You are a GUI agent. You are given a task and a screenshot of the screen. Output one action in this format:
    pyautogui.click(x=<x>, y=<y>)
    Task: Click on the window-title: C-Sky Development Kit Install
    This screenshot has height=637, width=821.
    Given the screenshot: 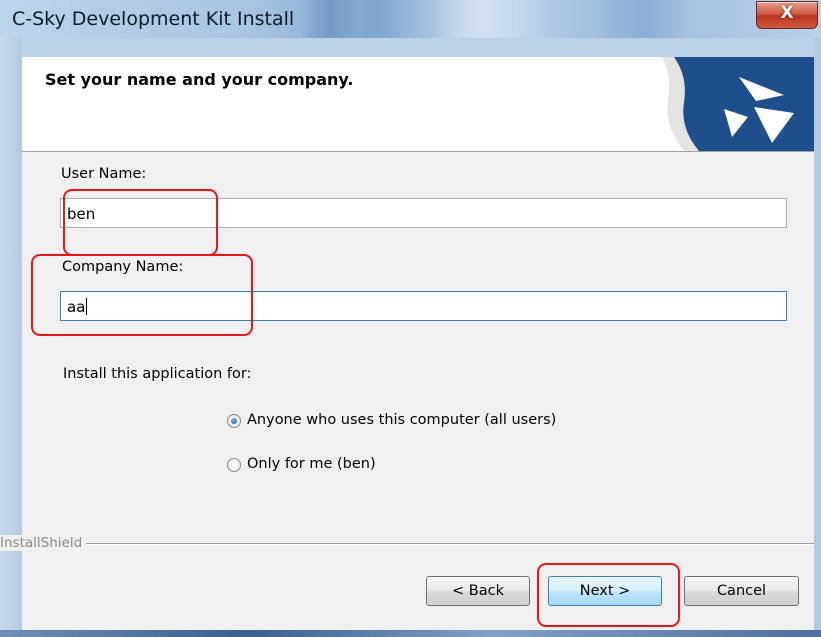 What is the action you would take?
    pyautogui.click(x=153, y=19)
    